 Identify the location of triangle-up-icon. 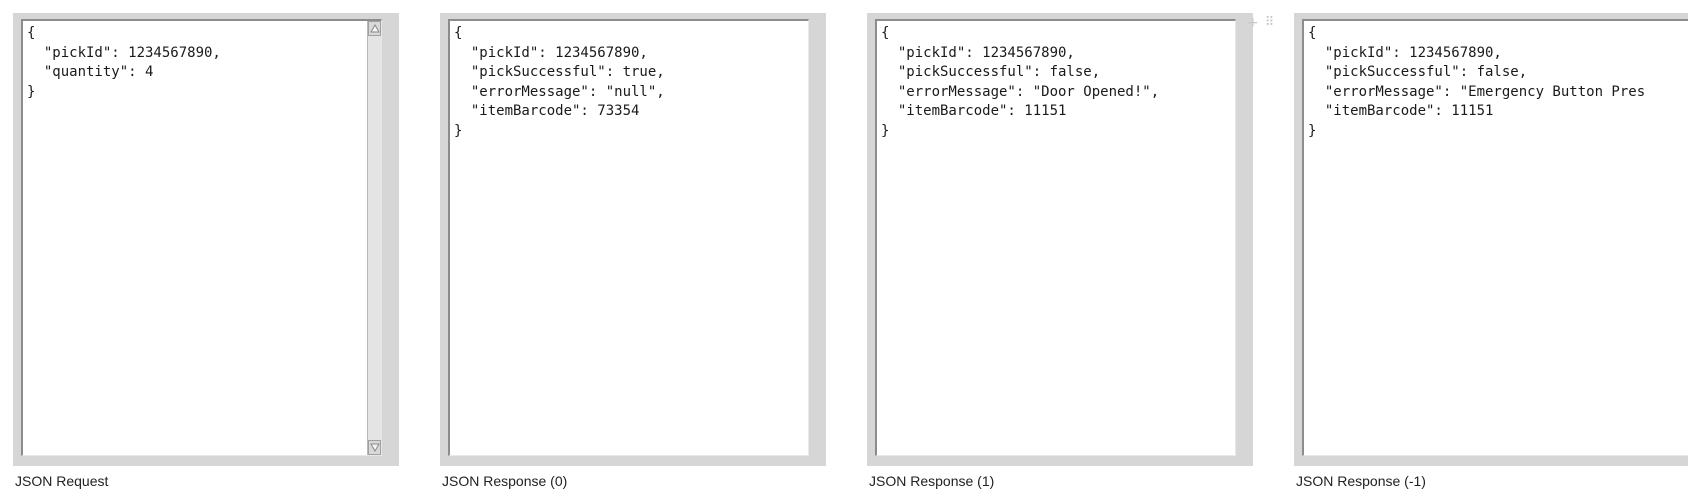
(375, 28).